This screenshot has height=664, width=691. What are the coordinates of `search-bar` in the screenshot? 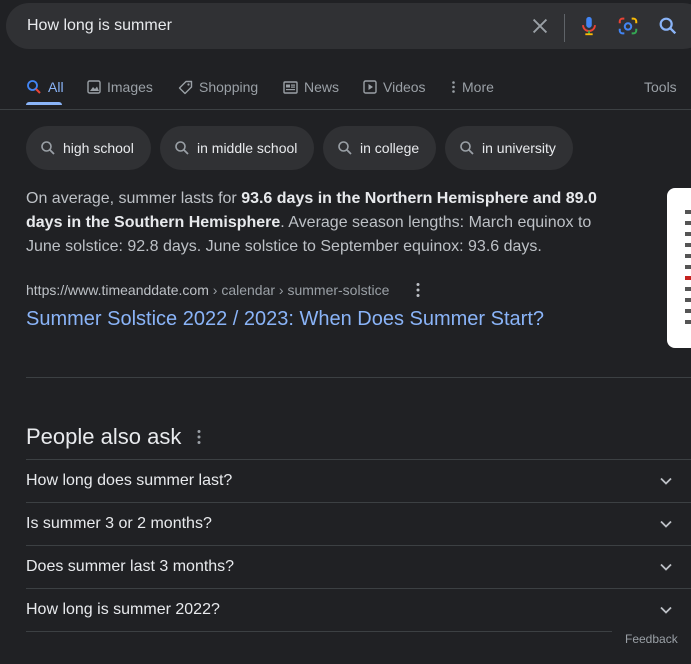 It's located at (348, 26).